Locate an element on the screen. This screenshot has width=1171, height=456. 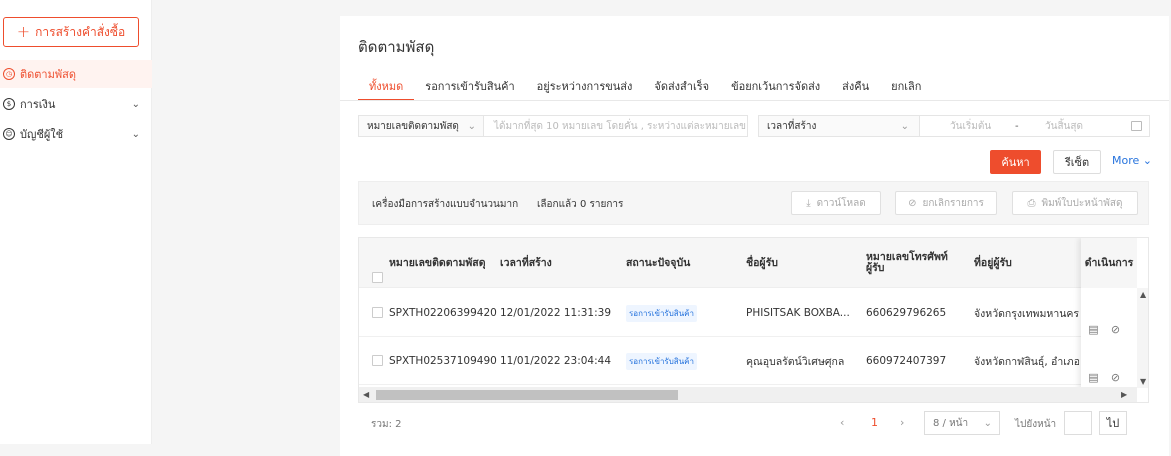
page-number-current: 1 is located at coordinates (874, 422).